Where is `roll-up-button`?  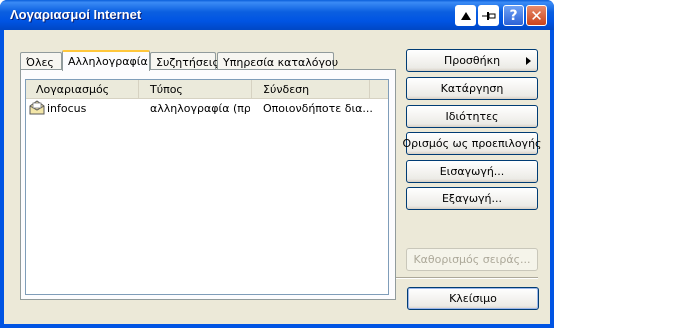 roll-up-button is located at coordinates (465, 15).